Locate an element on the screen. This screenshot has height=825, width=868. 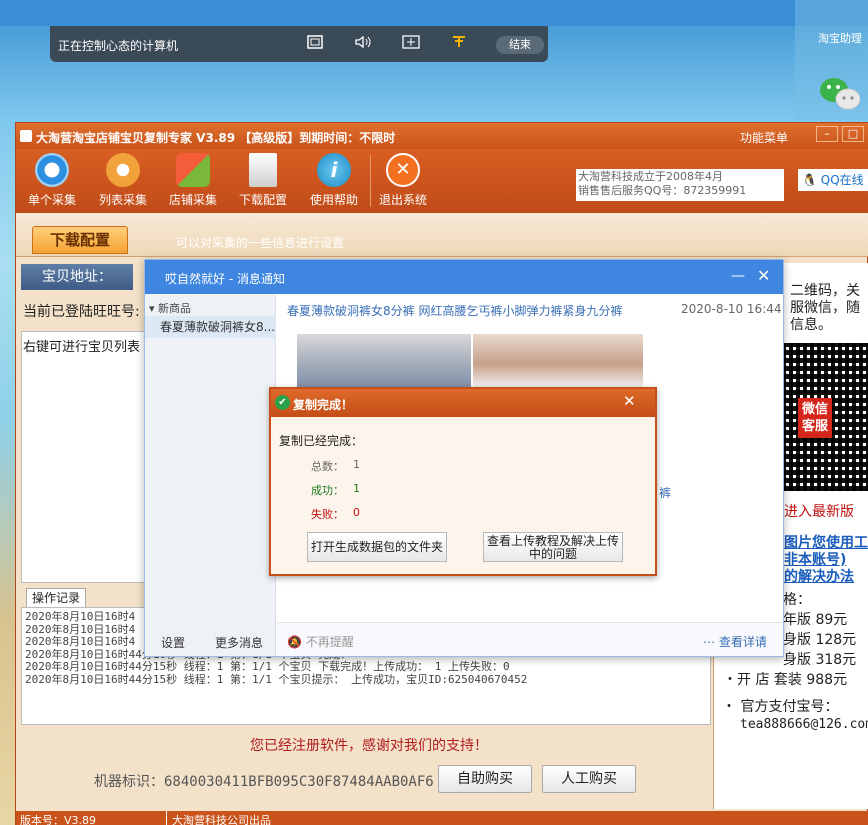
list-hint: 右键可进行宝贝列表 is located at coordinates (82, 347).